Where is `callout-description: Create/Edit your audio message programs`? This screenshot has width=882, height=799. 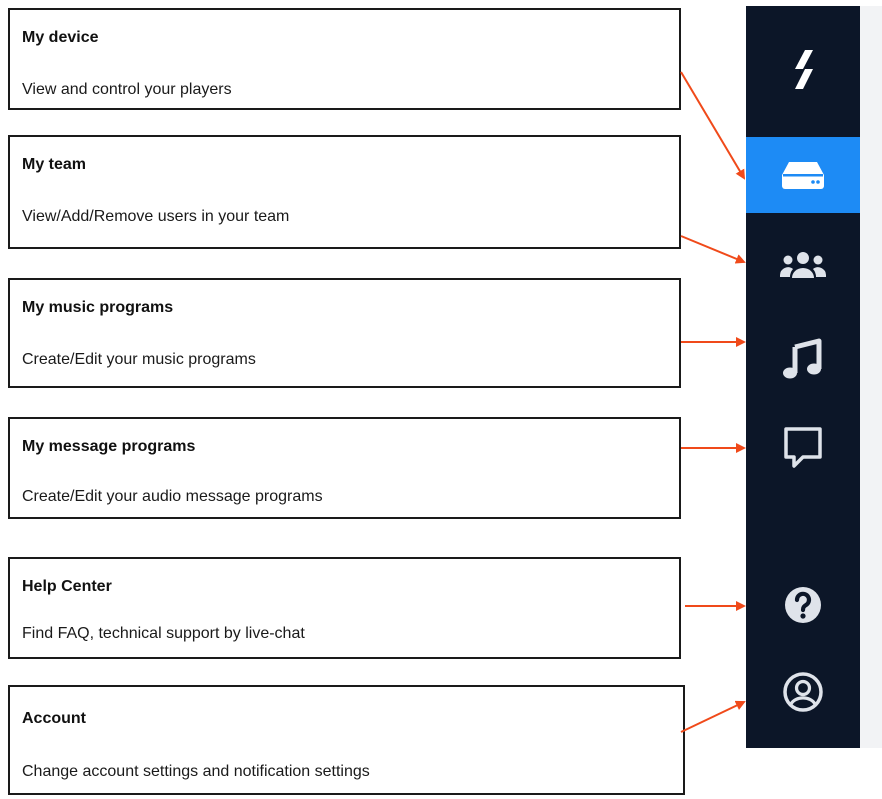 callout-description: Create/Edit your audio message programs is located at coordinates (172, 496).